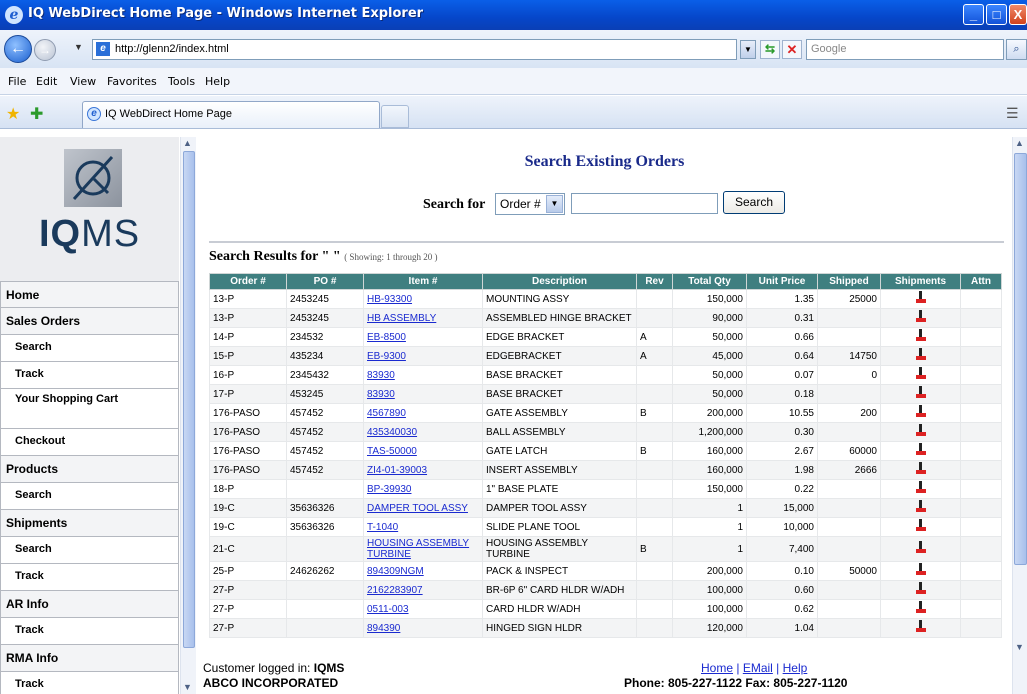  I want to click on sidebar-scroll-thumb, so click(189, 399).